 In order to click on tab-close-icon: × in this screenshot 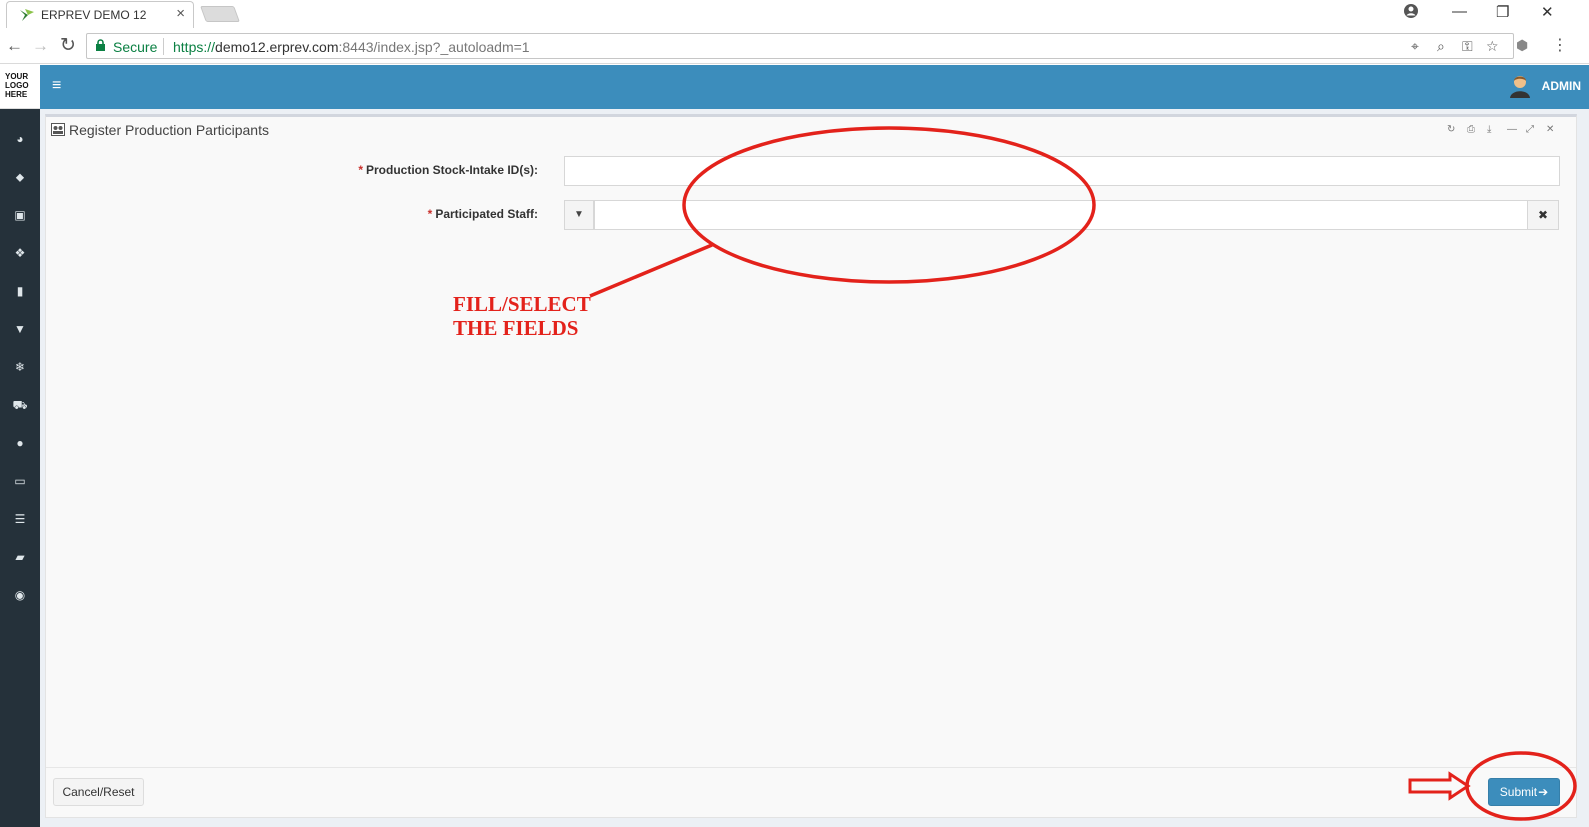, I will do `click(180, 13)`.